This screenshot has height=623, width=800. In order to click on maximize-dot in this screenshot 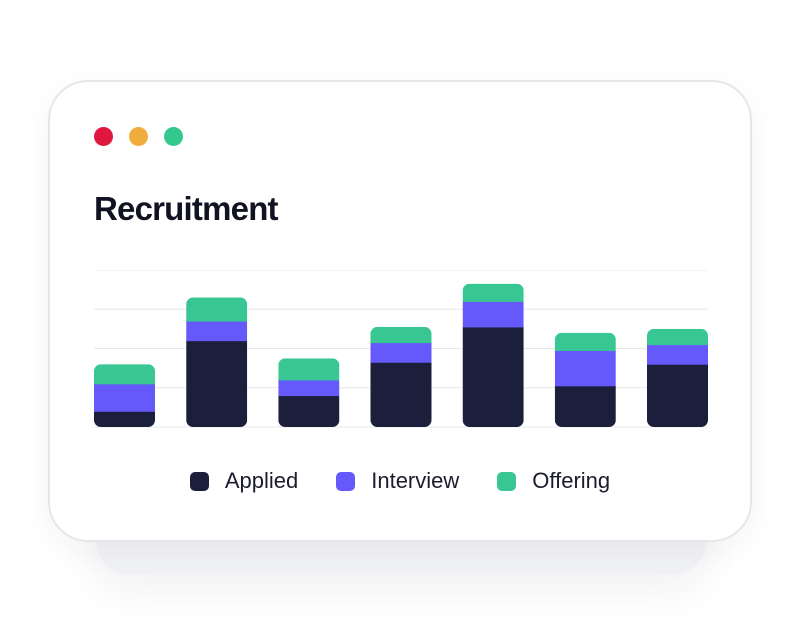, I will do `click(173, 136)`.